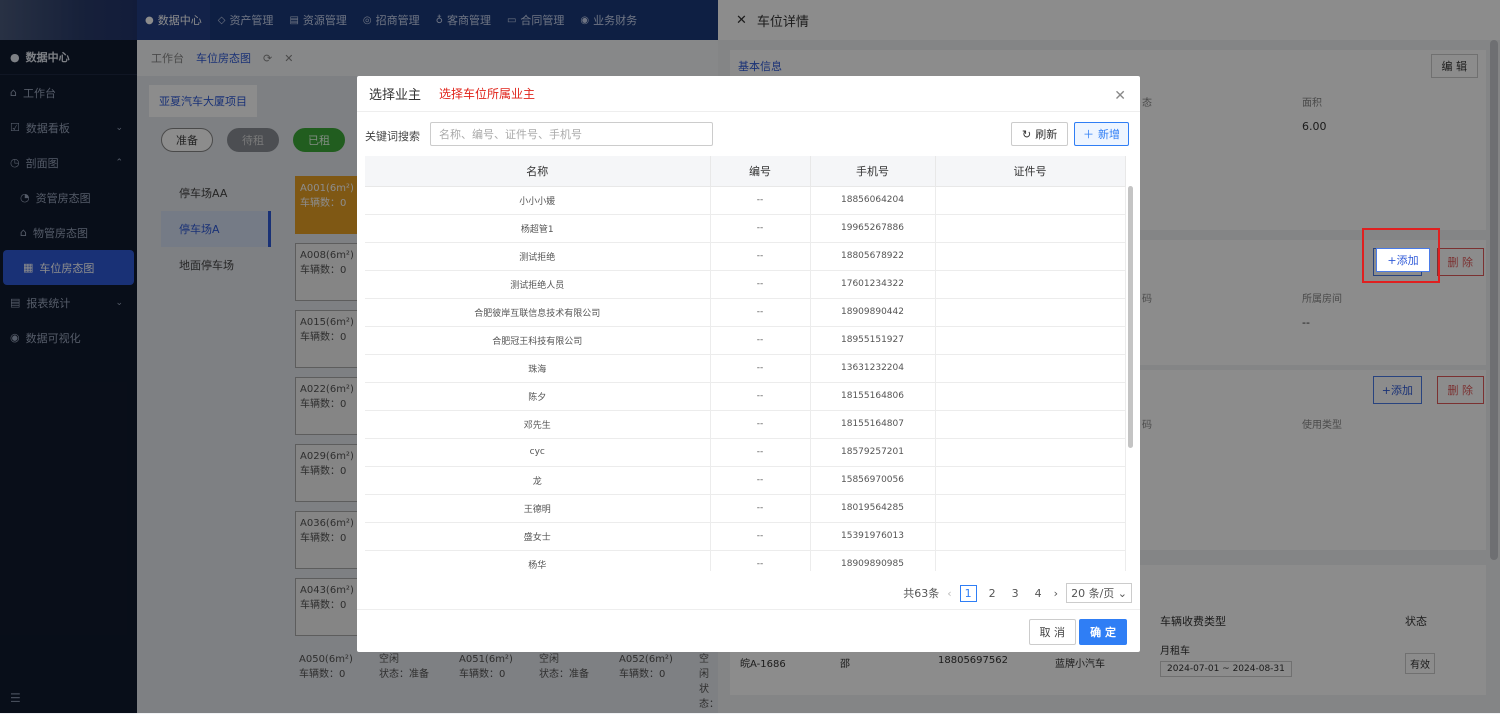 This screenshot has width=1500, height=714. Describe the element at coordinates (538, 452) in the screenshot. I see `cell-name: cyc` at that location.